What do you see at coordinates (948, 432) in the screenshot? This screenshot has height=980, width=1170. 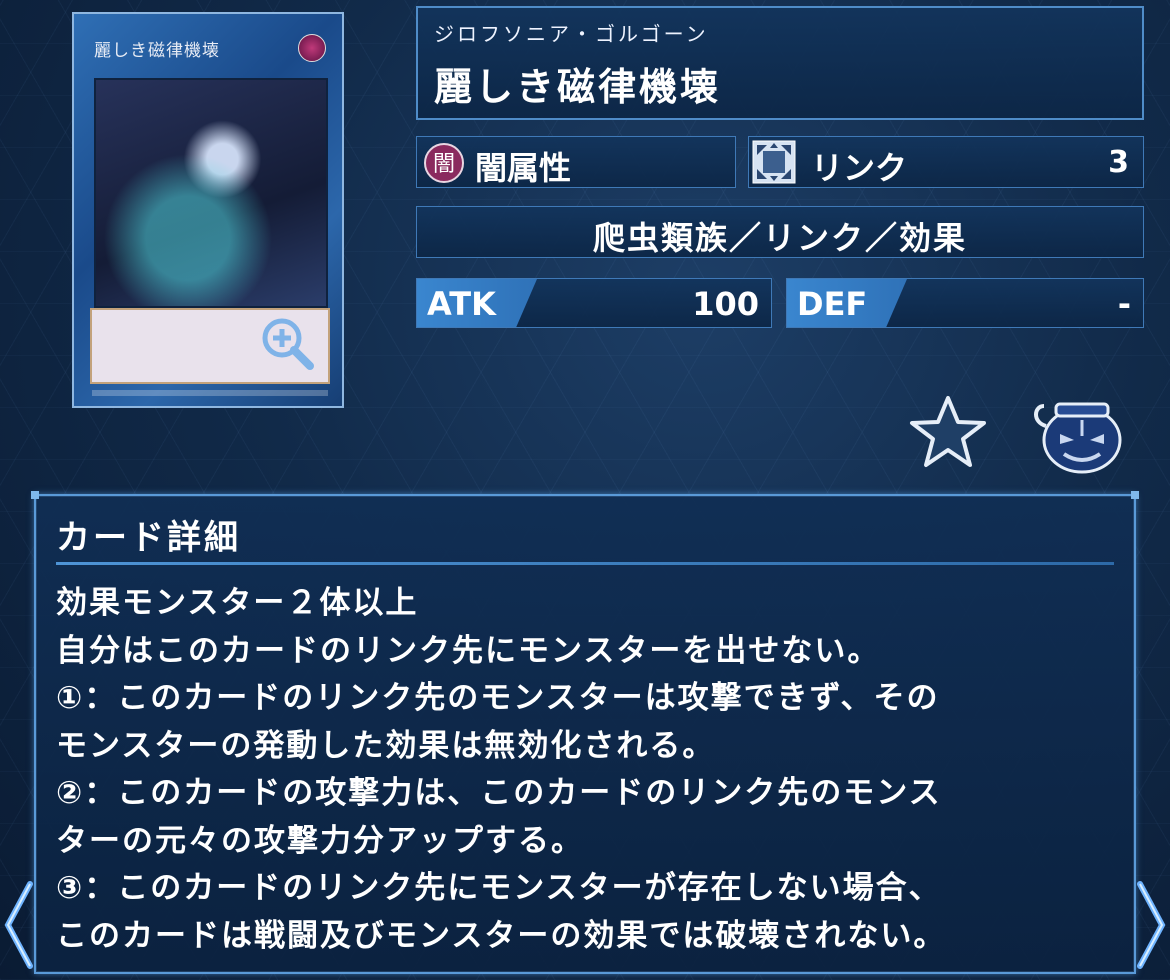 I see `star-icon` at bounding box center [948, 432].